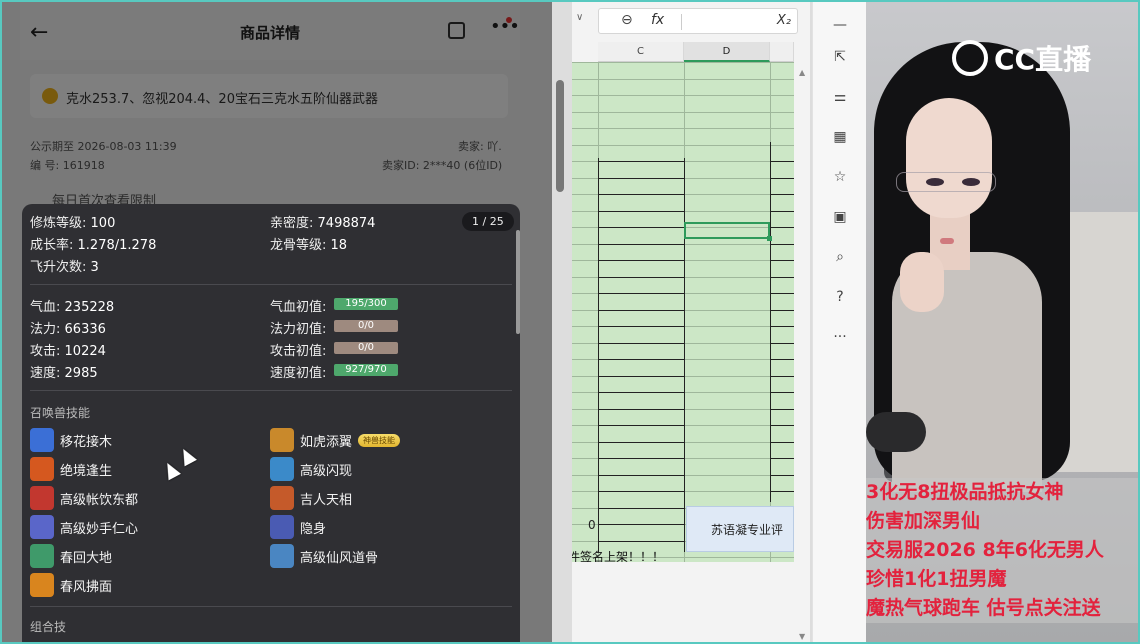  What do you see at coordinates (970, 58) in the screenshot?
I see `cc-logo-icon` at bounding box center [970, 58].